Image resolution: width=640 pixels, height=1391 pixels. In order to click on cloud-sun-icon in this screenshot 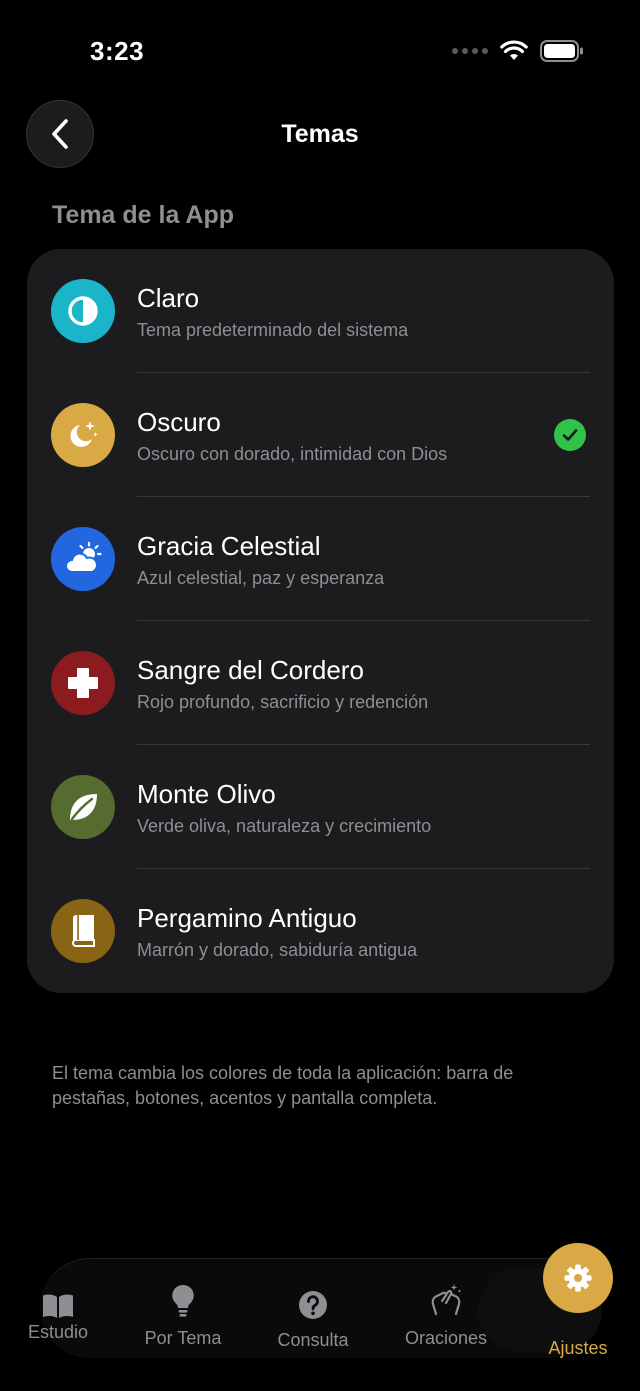, I will do `click(83, 559)`.